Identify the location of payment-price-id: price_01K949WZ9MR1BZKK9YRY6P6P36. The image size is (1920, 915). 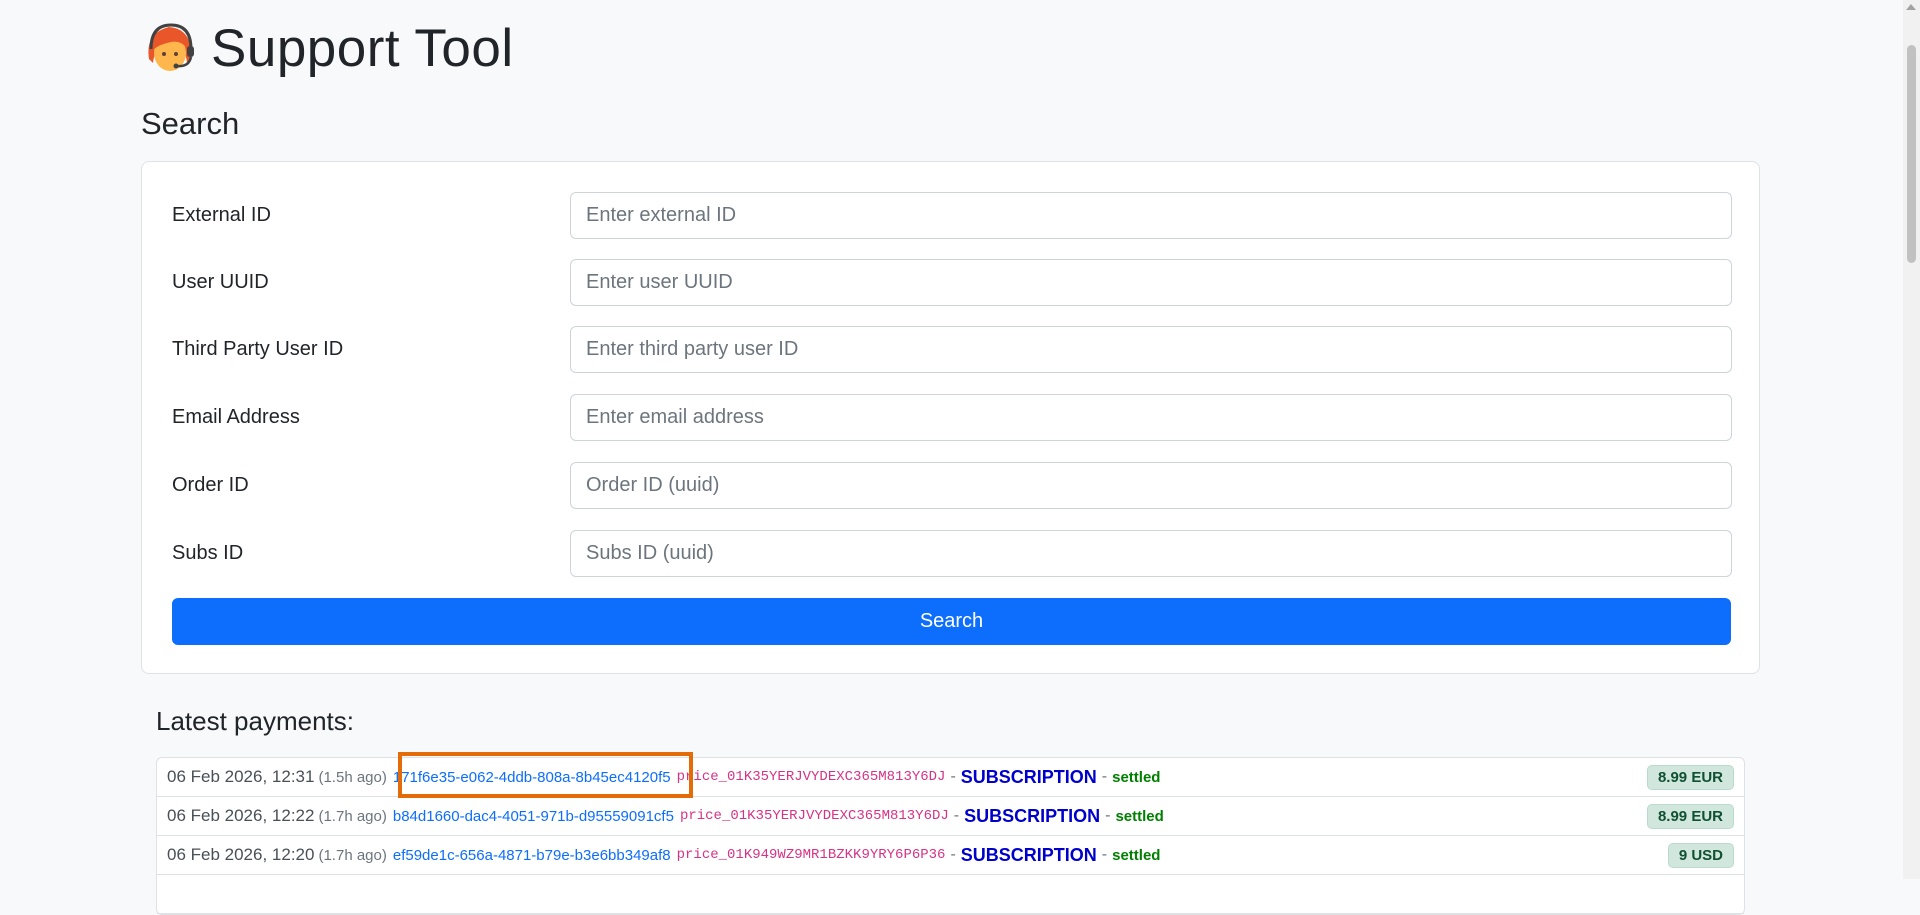
(811, 855).